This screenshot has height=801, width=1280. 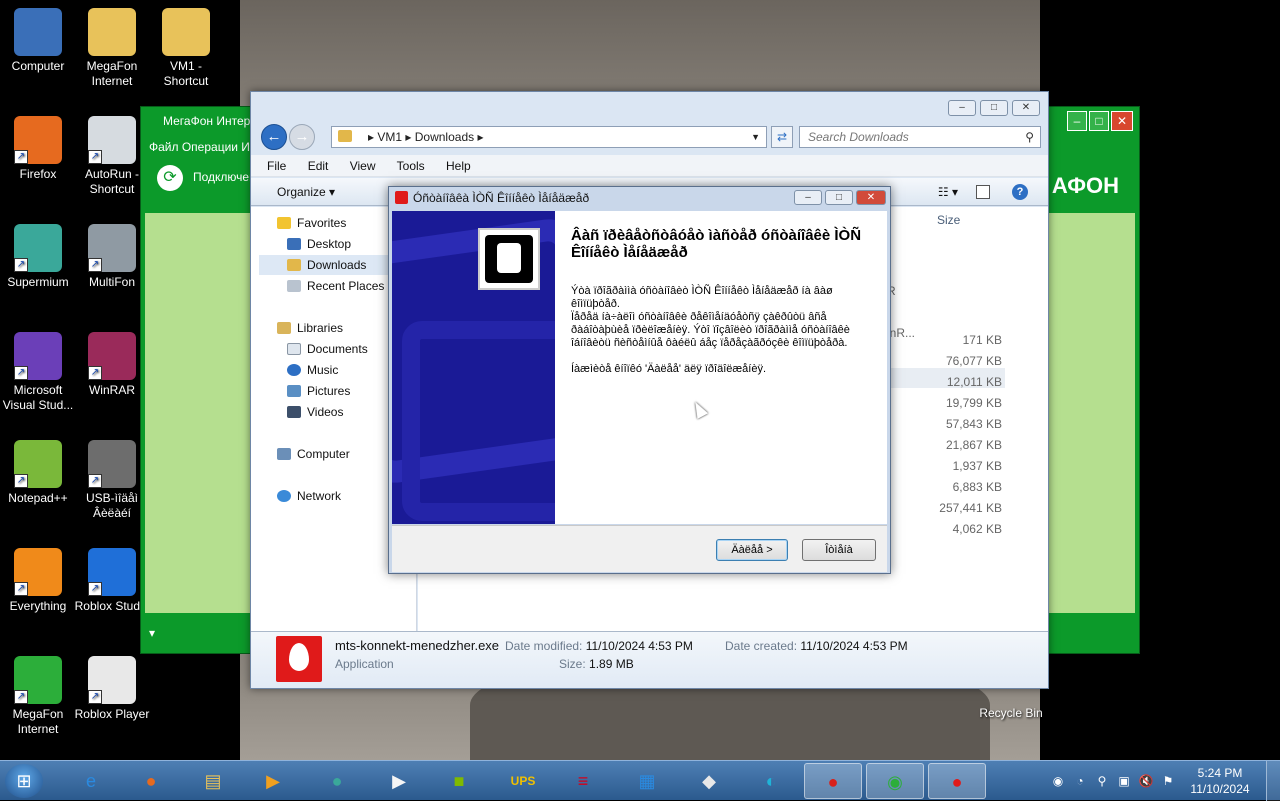 What do you see at coordinates (973, 445) in the screenshot?
I see `file-size-cell: 21,867 KB` at bounding box center [973, 445].